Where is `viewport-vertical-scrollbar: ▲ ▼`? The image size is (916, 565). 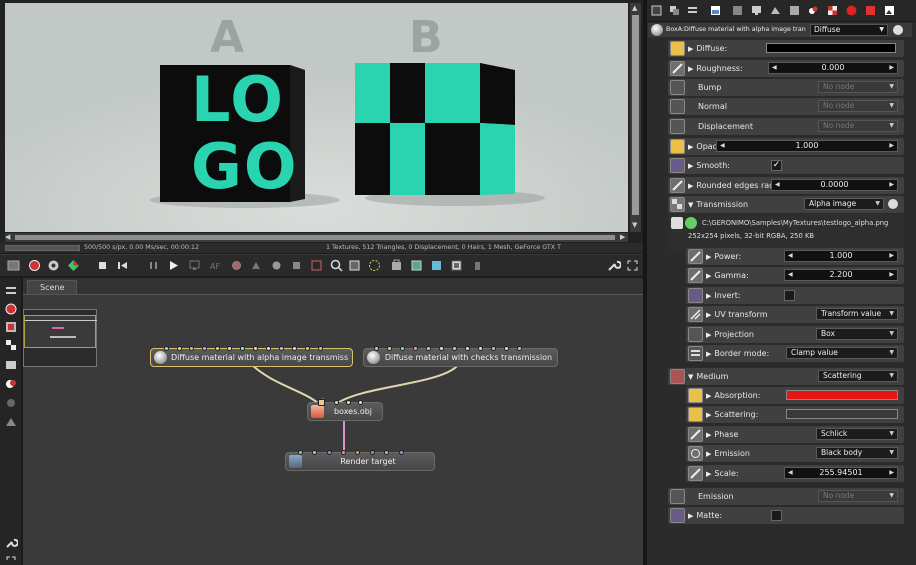
viewport-vertical-scrollbar: ▲ ▼ is located at coordinates (635, 117).